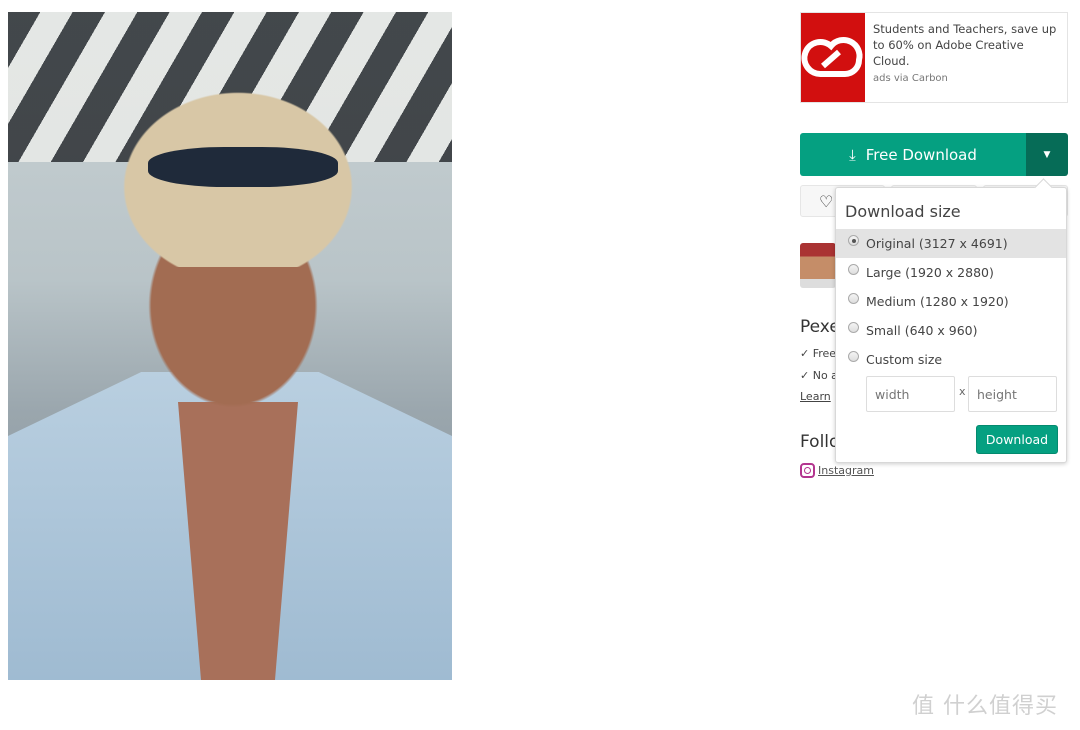  I want to click on instagram-icon, so click(807, 470).